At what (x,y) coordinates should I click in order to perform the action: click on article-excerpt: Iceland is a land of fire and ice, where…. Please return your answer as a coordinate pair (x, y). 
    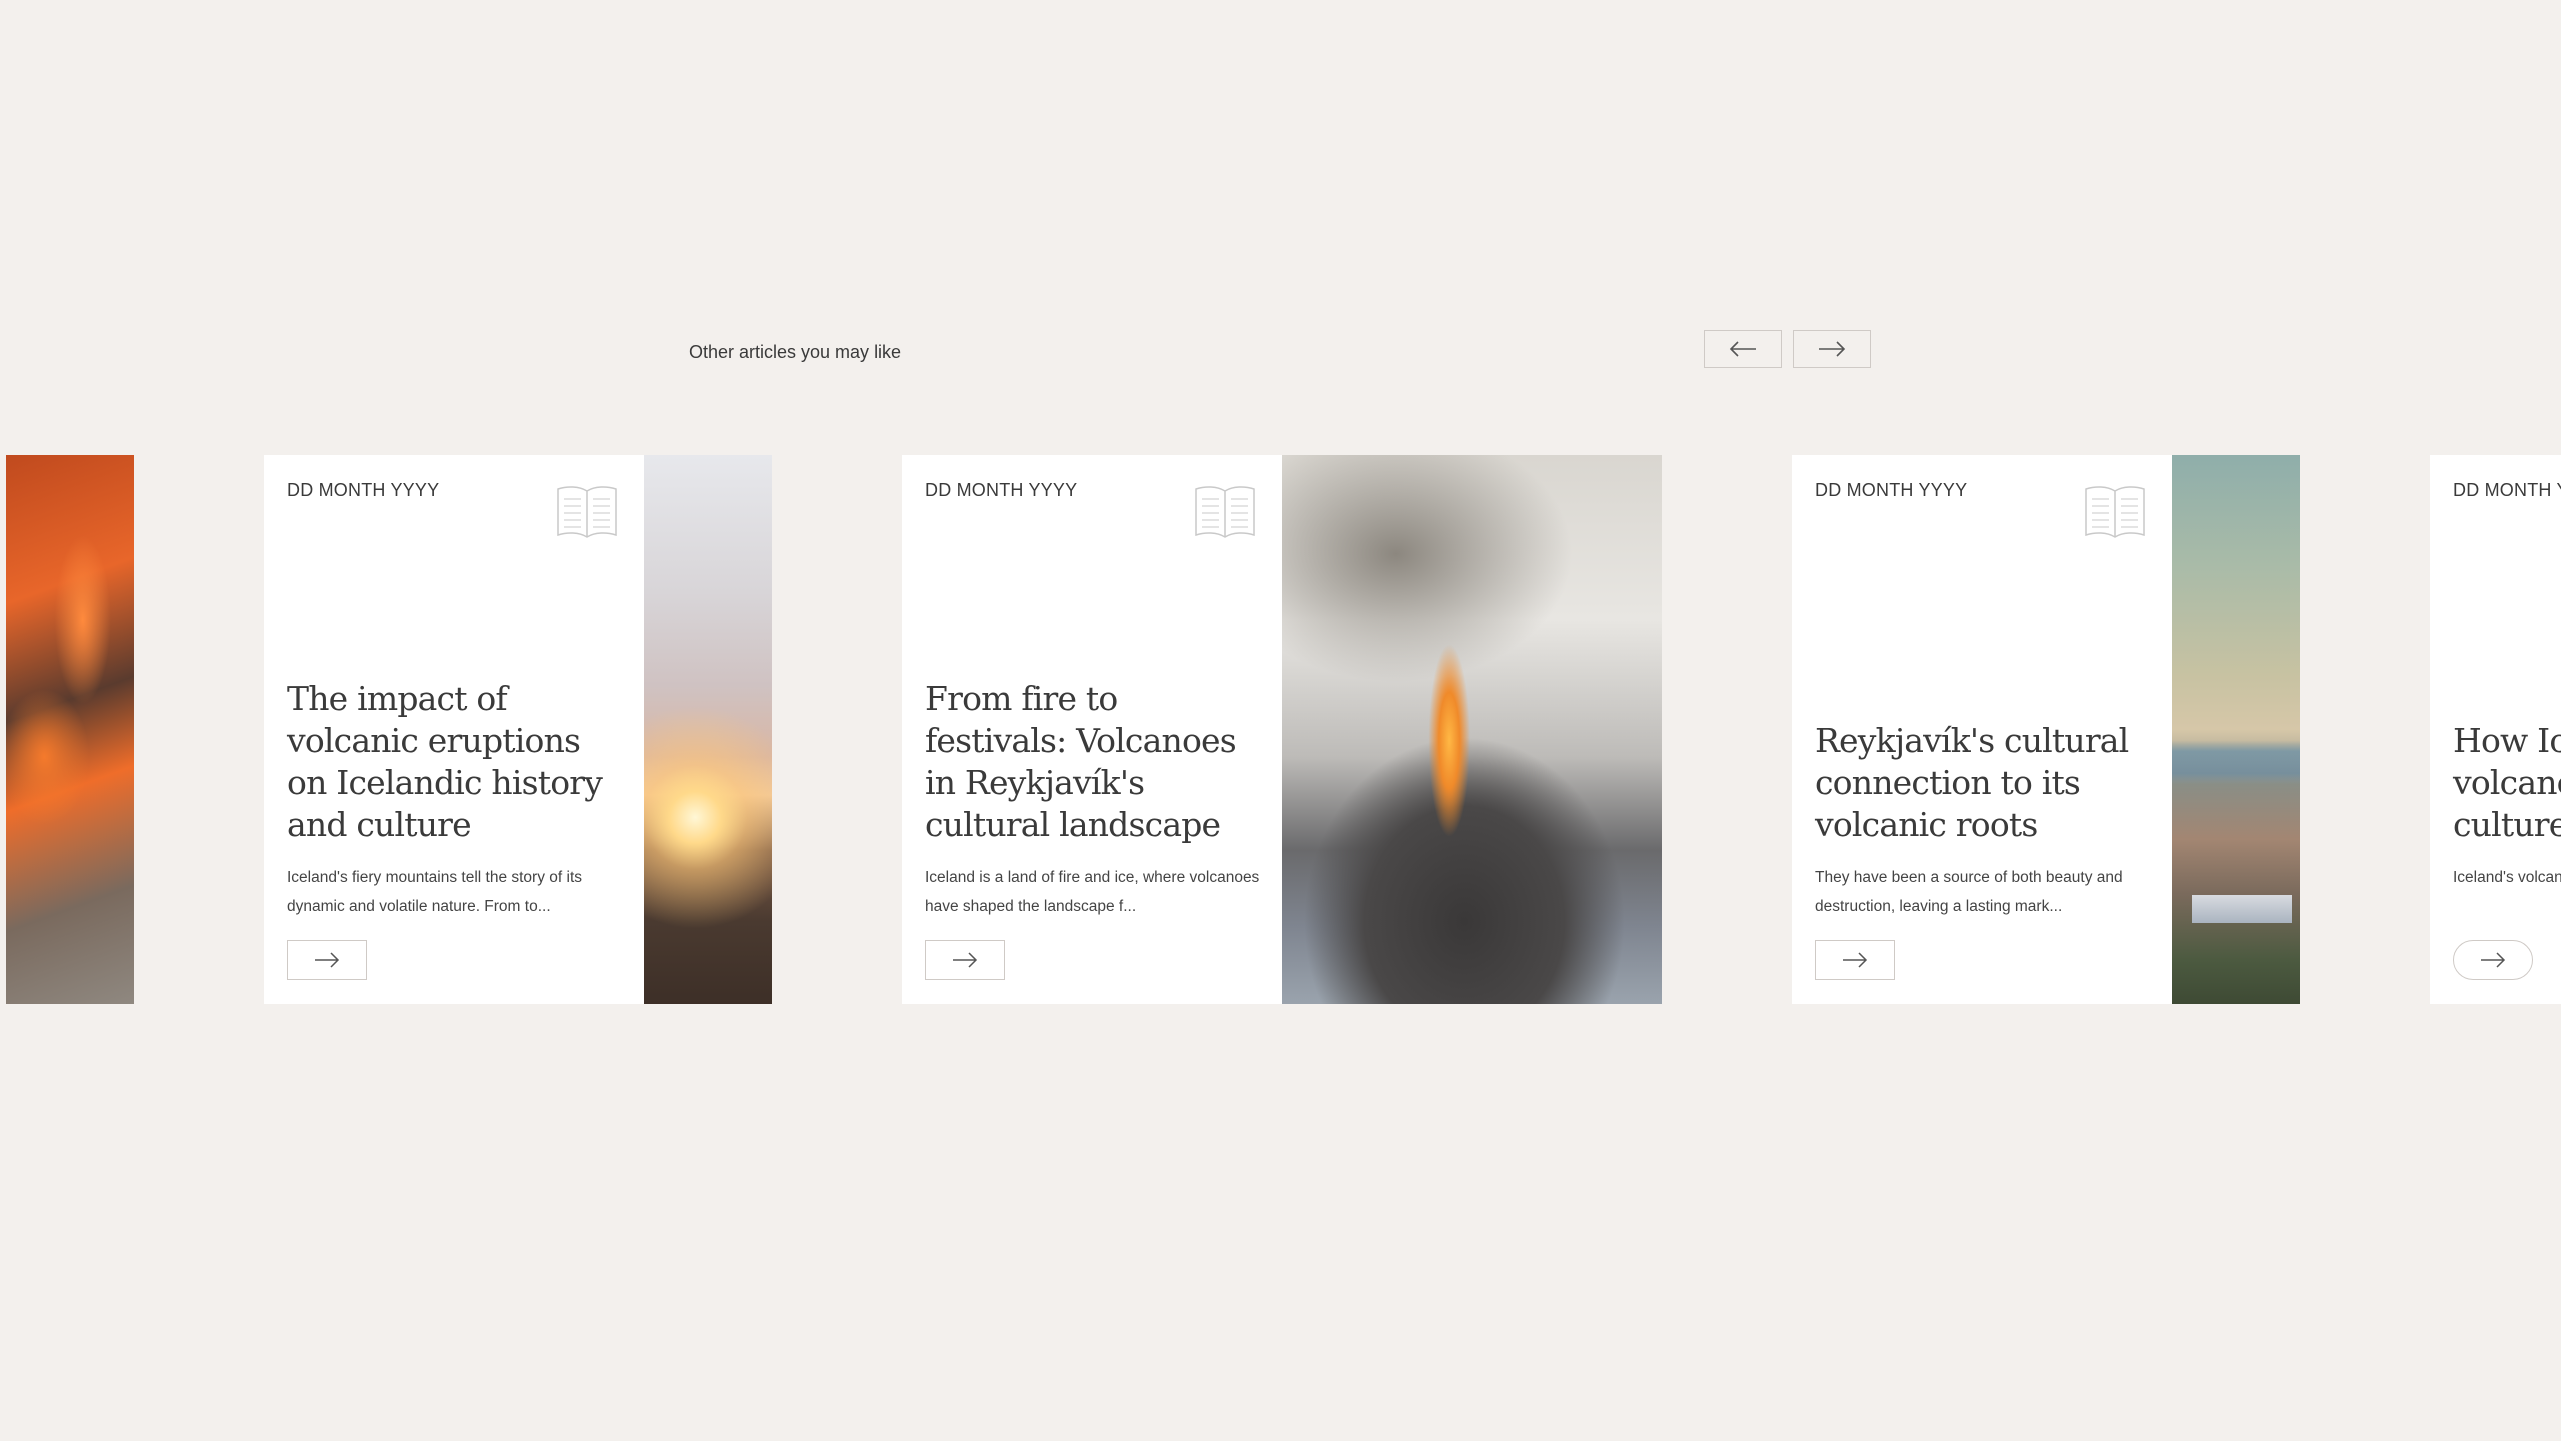
    Looking at the image, I should click on (1092, 892).